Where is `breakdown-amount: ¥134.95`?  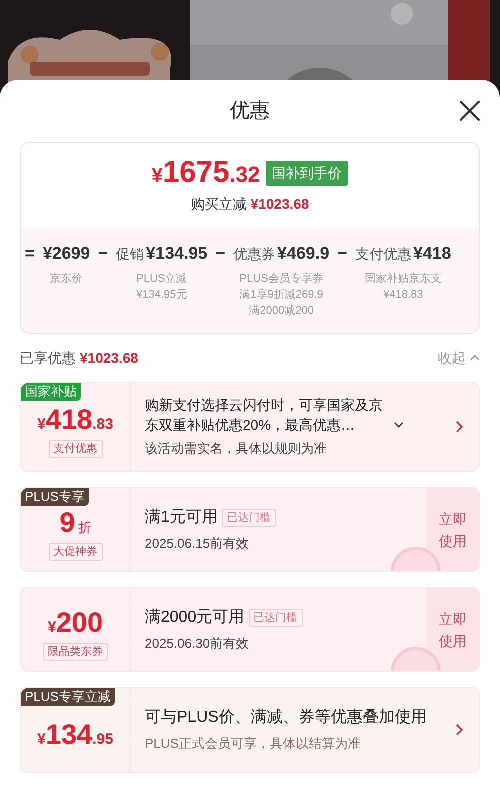
breakdown-amount: ¥134.95 is located at coordinates (177, 254).